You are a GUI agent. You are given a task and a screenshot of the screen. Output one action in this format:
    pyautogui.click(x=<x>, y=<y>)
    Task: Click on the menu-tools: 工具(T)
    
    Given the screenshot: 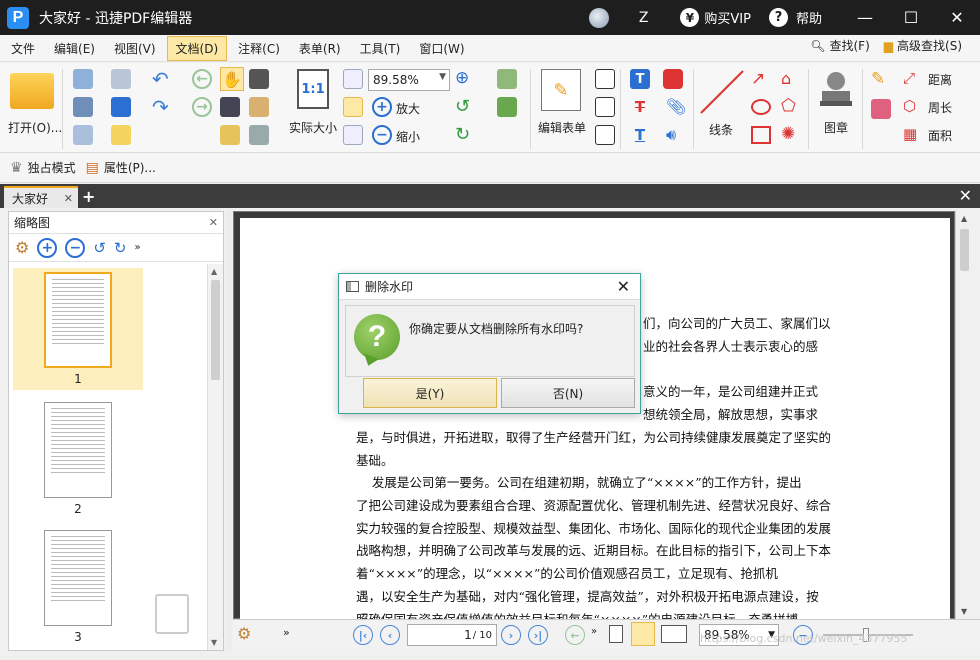 What is the action you would take?
    pyautogui.click(x=380, y=48)
    